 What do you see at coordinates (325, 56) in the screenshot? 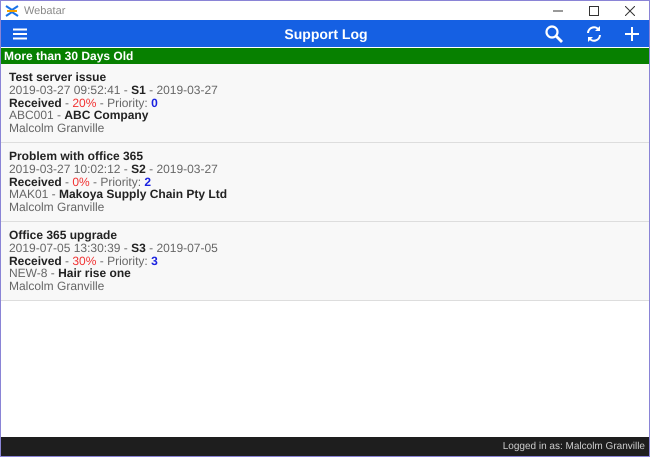
I see `section-heading: More than 30 Days Old` at bounding box center [325, 56].